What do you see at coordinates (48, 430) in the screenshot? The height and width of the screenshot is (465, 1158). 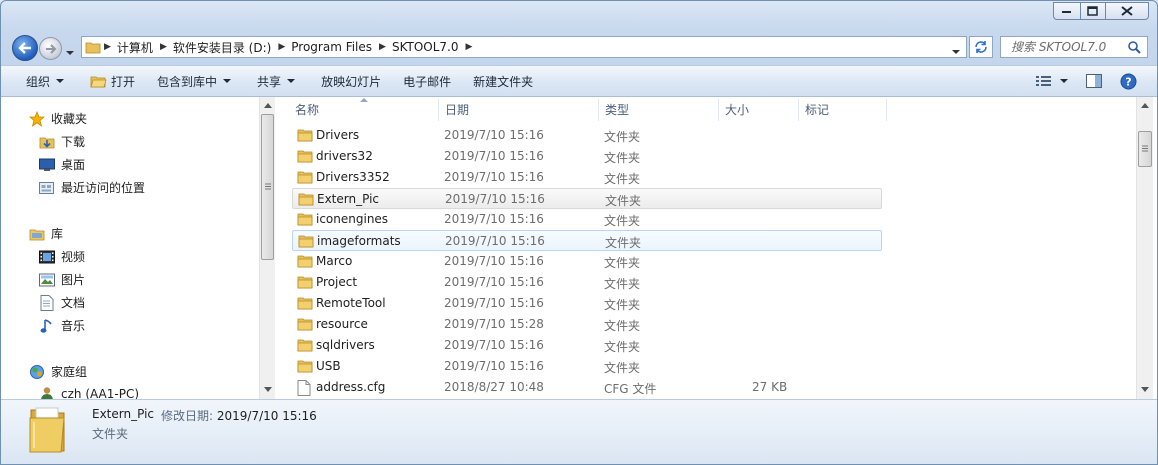 I see `large-folder-icon` at bounding box center [48, 430].